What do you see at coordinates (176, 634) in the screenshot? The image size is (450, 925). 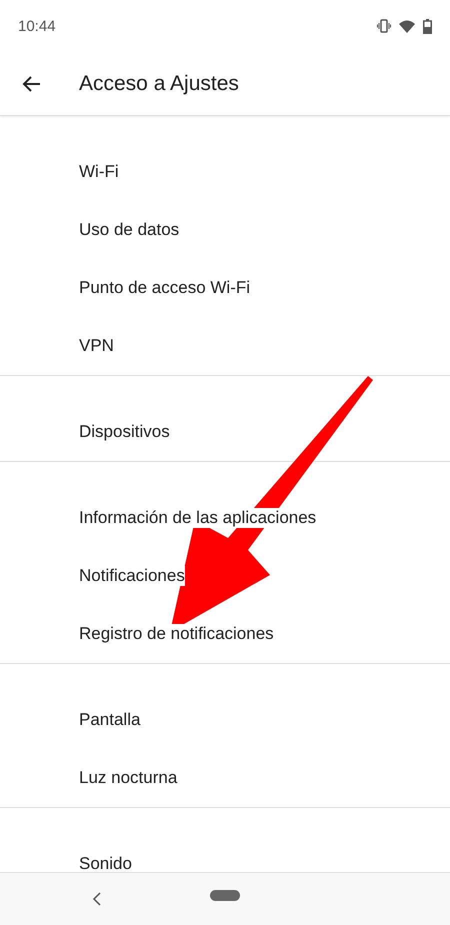 I see `settings-item: Registro de notificaciones` at bounding box center [176, 634].